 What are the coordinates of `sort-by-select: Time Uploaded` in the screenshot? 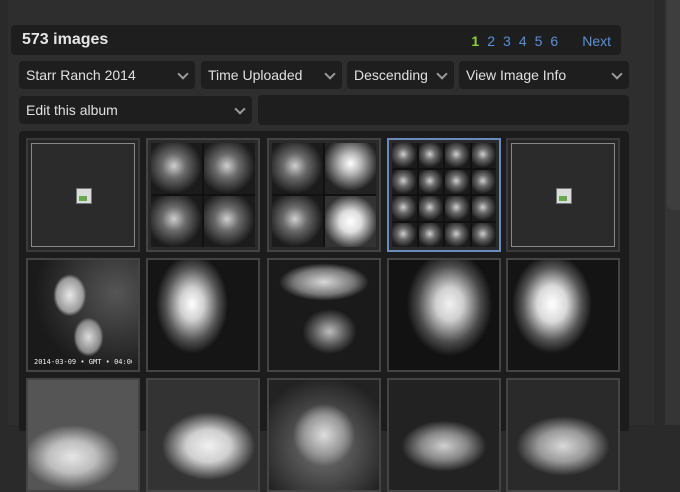 It's located at (271, 75).